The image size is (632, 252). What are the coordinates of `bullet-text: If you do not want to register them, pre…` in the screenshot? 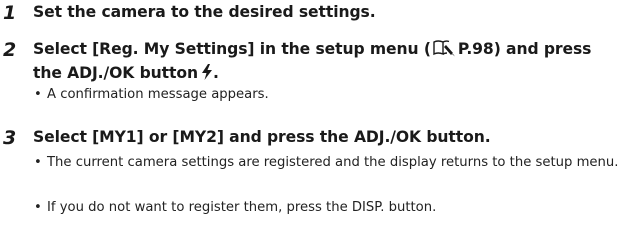 It's located at (242, 207).